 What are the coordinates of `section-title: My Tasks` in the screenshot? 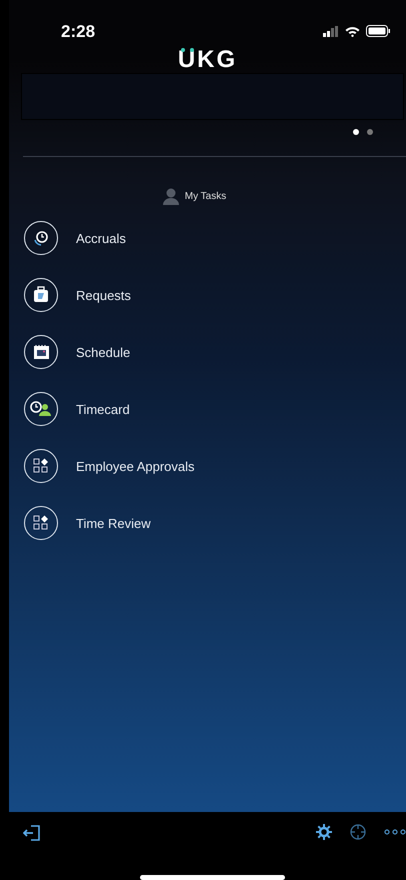 It's located at (205, 196).